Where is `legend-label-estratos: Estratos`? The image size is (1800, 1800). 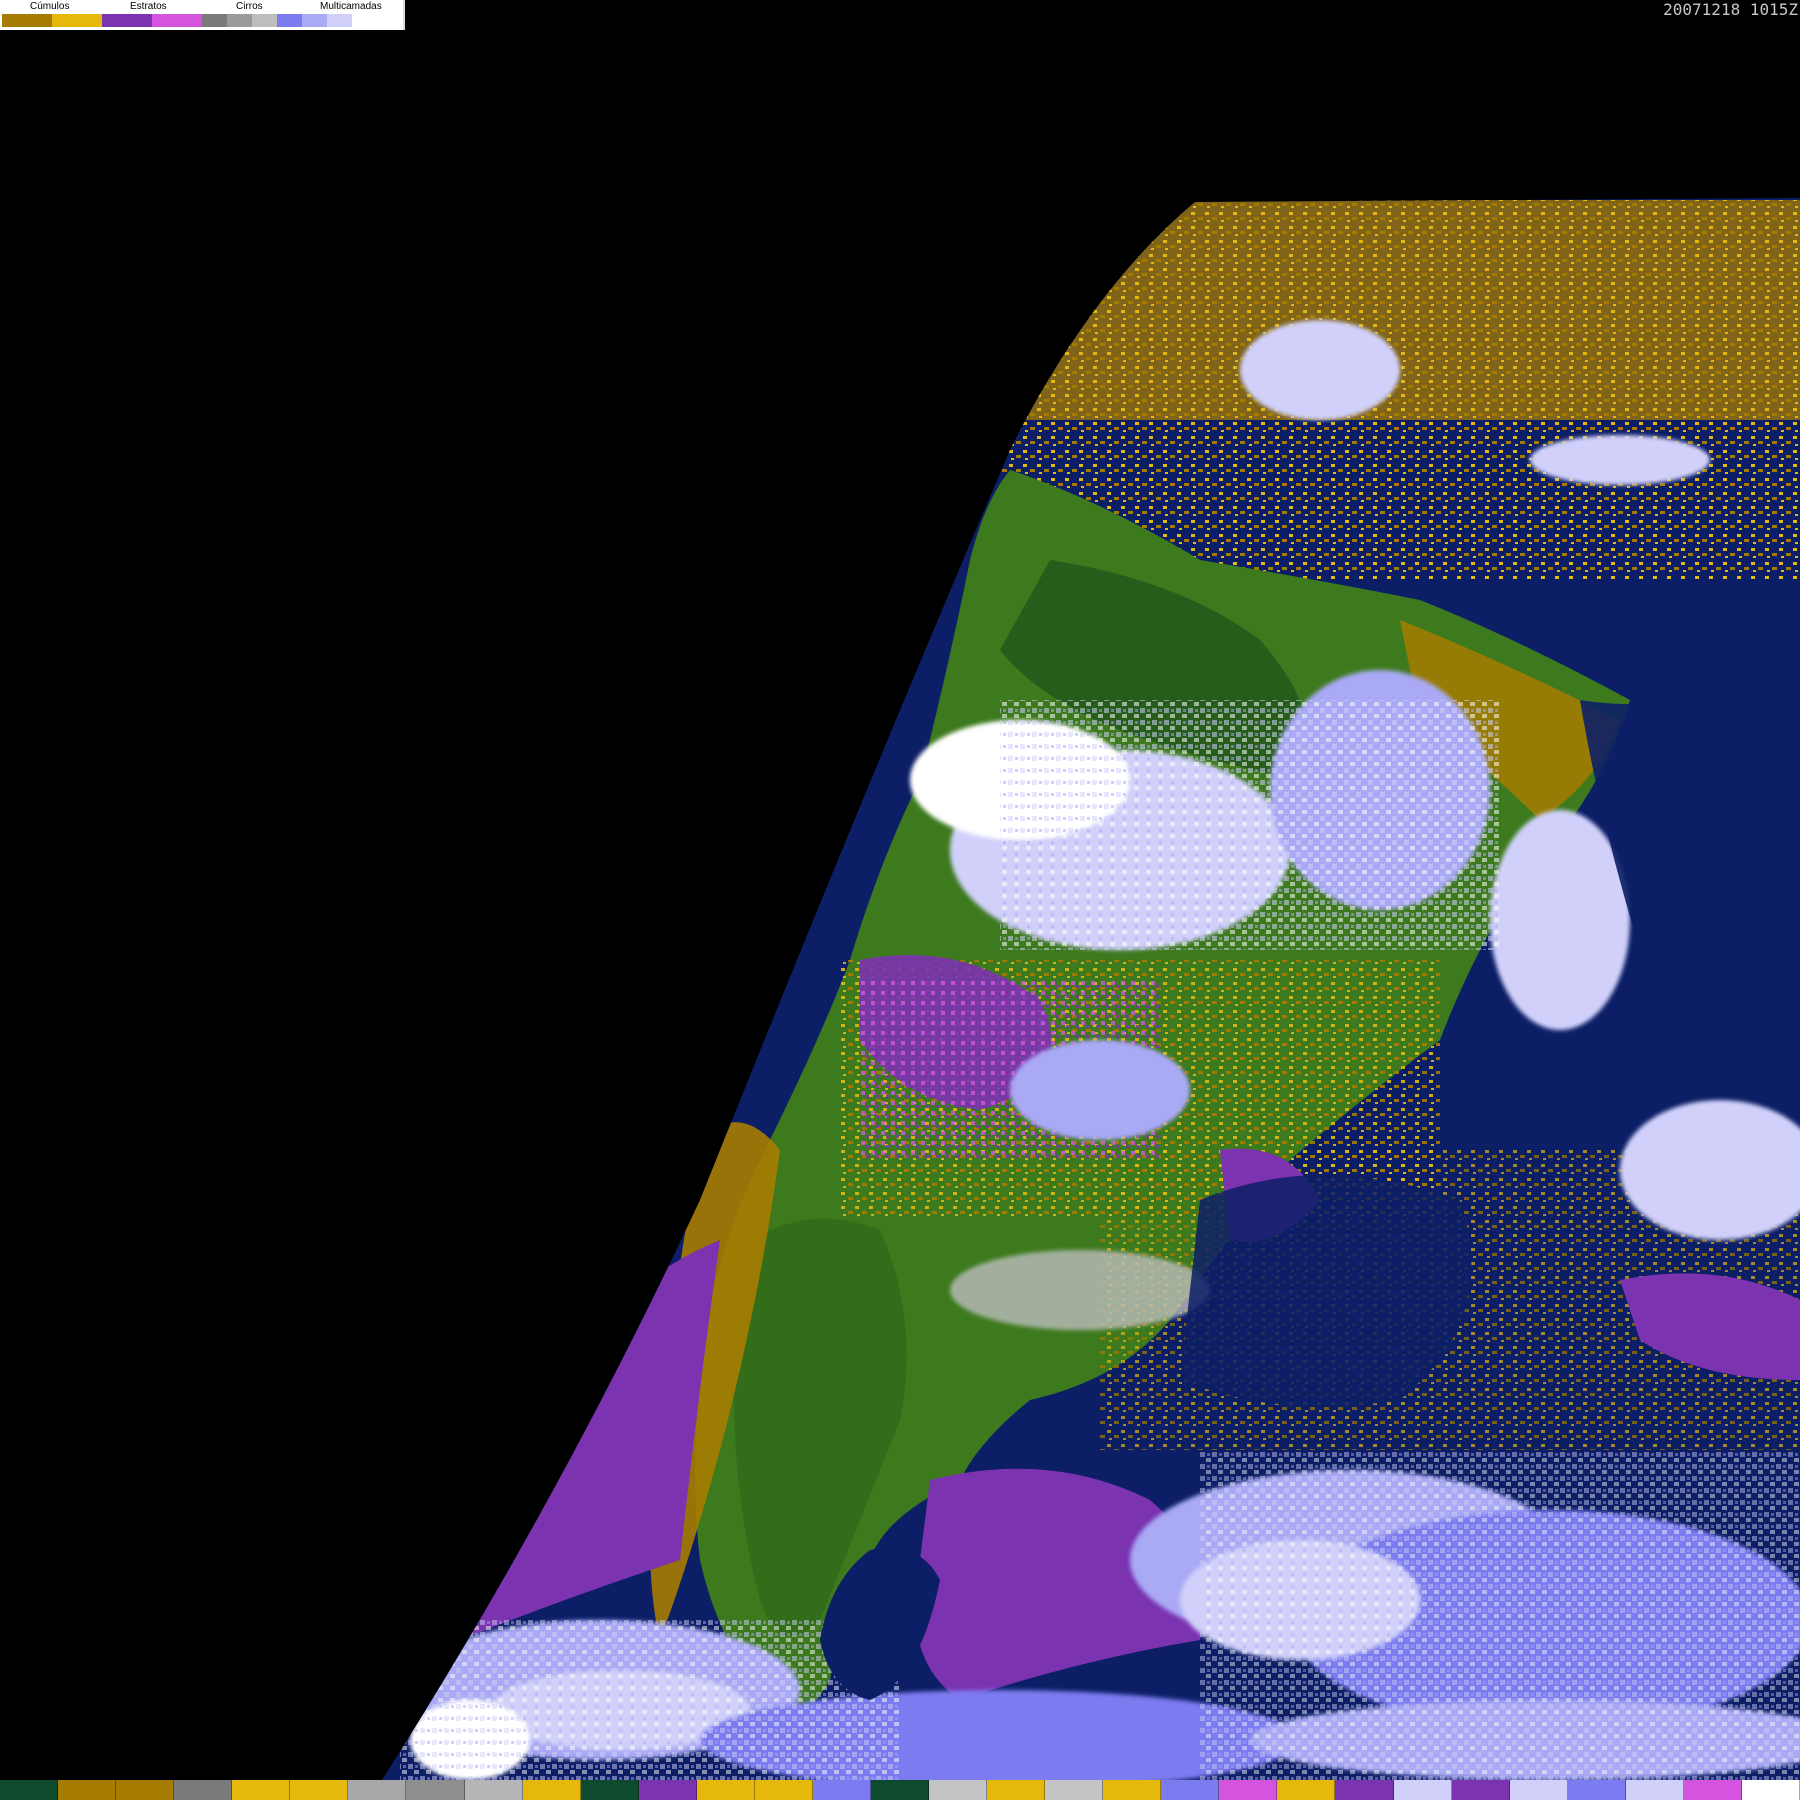
legend-label-estratos: Estratos is located at coordinates (148, 6).